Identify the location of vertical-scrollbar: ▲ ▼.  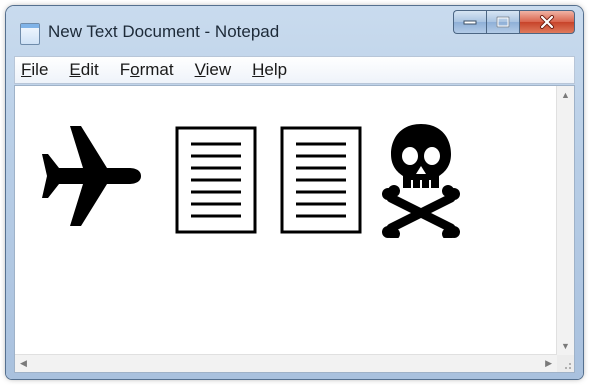
(565, 220).